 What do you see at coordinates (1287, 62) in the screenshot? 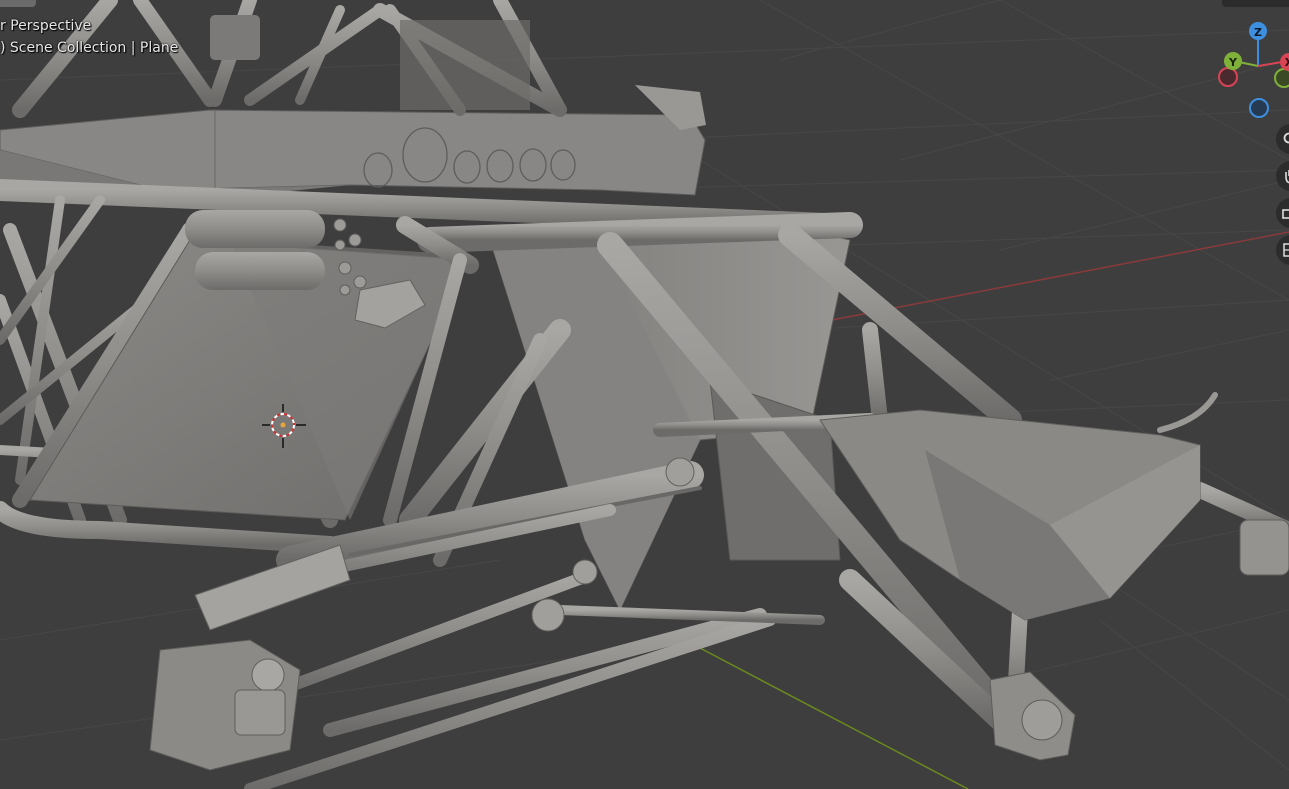
I see `x-axis-label: X` at bounding box center [1287, 62].